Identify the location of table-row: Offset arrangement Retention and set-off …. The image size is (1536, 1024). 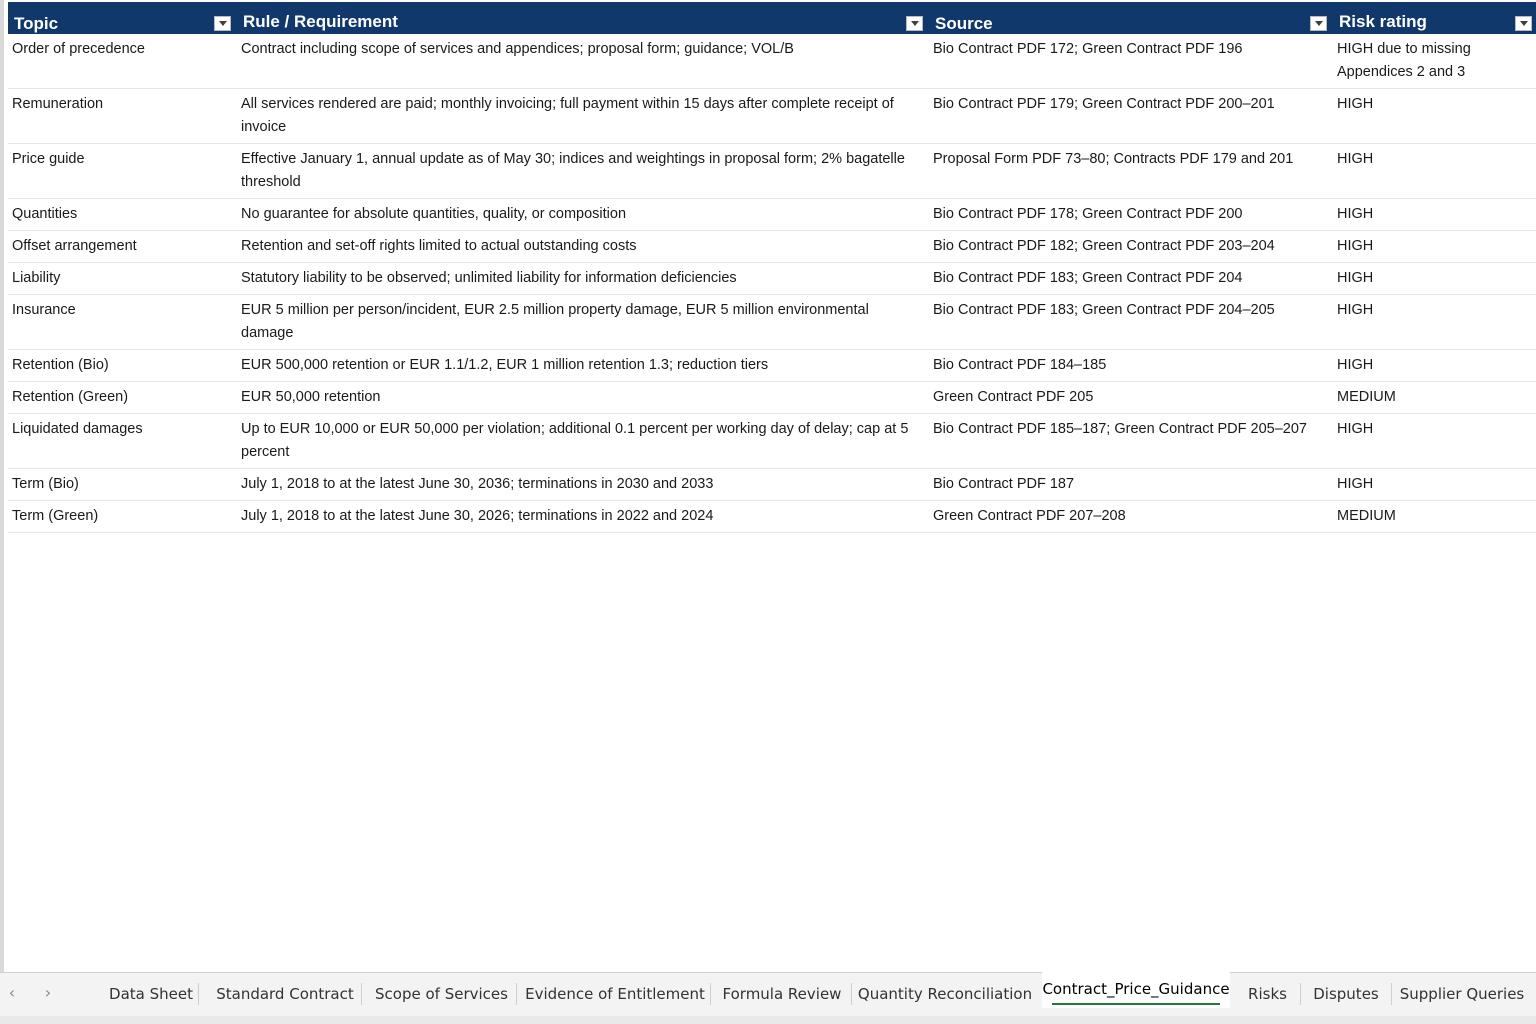
(772, 246).